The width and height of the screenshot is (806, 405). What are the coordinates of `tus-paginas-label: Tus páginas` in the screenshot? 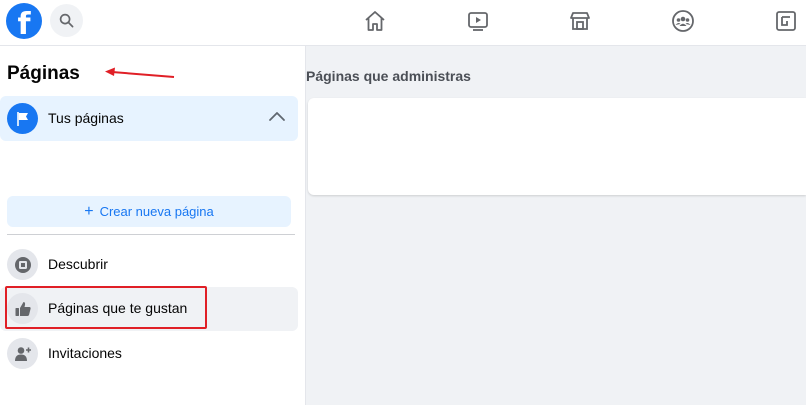 It's located at (86, 118).